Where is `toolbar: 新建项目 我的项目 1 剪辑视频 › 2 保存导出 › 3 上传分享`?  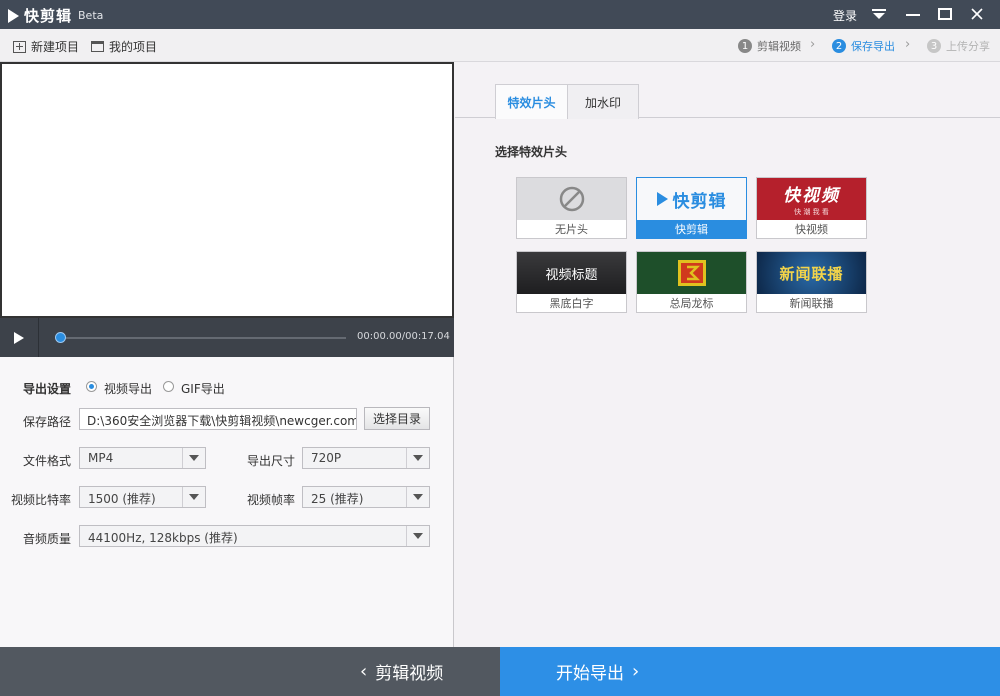
toolbar: 新建项目 我的项目 1 剪辑视频 › 2 保存导出 › 3 上传分享 is located at coordinates (500, 45).